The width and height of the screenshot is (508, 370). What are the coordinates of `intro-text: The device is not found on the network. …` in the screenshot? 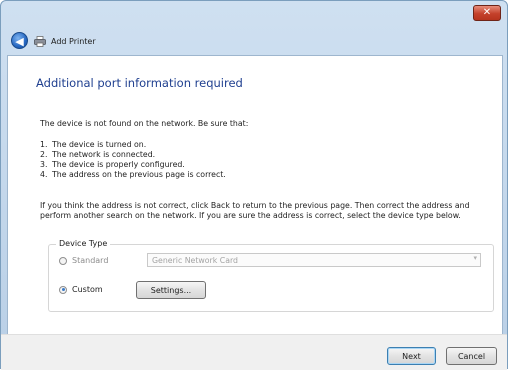 It's located at (144, 123).